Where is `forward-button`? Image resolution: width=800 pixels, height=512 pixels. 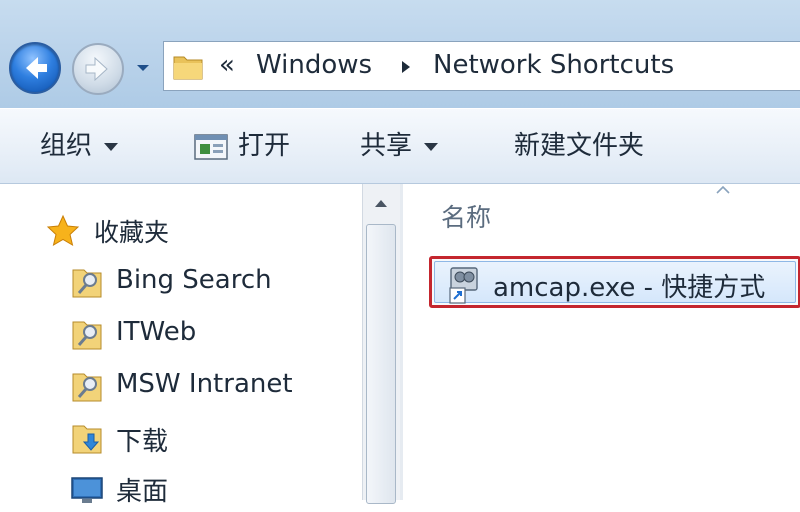 forward-button is located at coordinates (98, 69).